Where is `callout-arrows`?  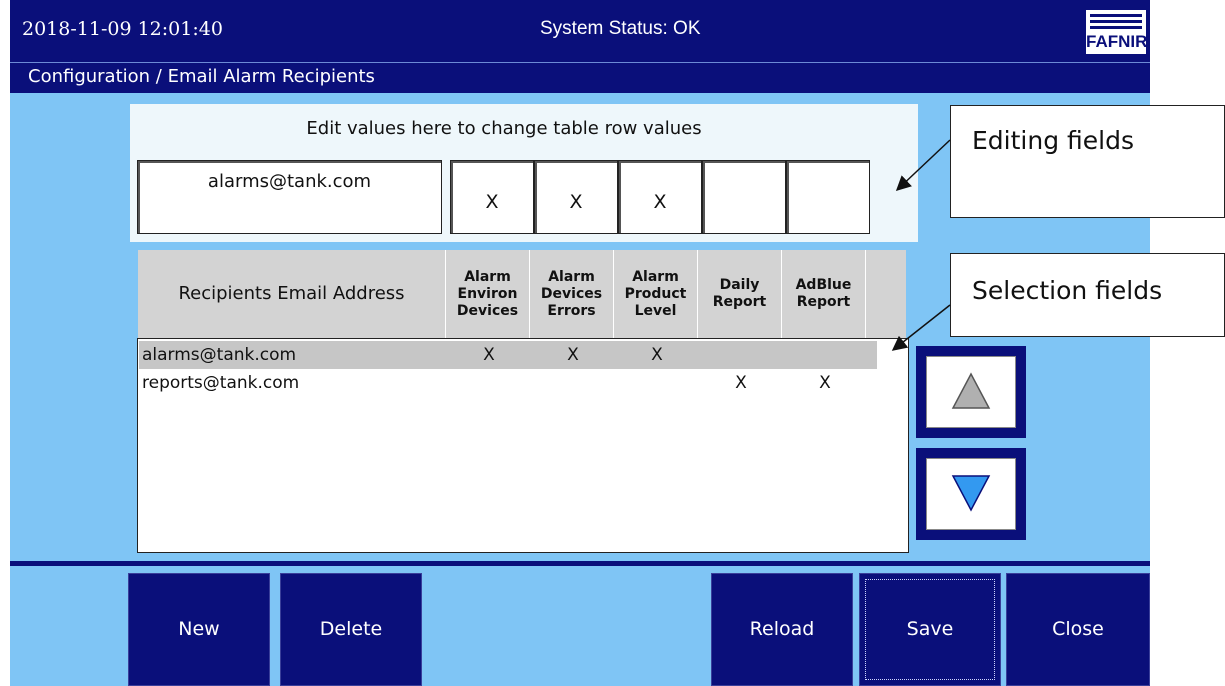 callout-arrows is located at coordinates (921, 245).